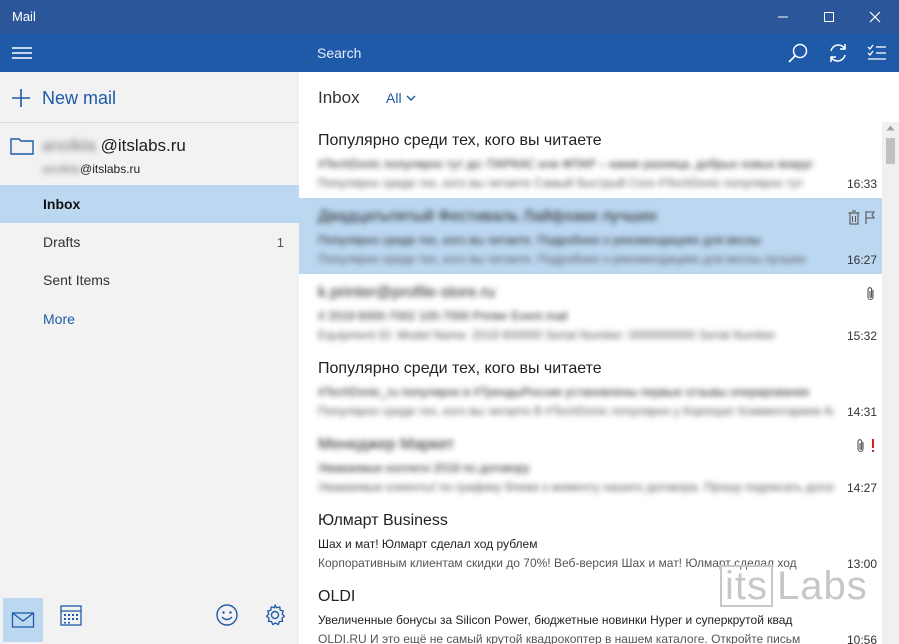 The width and height of the screenshot is (899, 644). I want to click on message-time: 14:27, so click(861, 488).